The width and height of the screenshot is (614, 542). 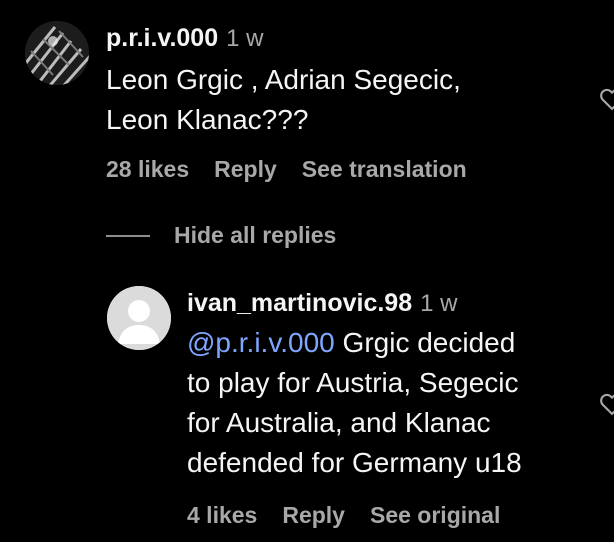 What do you see at coordinates (222, 515) in the screenshot?
I see `reply-likes: 4 likes` at bounding box center [222, 515].